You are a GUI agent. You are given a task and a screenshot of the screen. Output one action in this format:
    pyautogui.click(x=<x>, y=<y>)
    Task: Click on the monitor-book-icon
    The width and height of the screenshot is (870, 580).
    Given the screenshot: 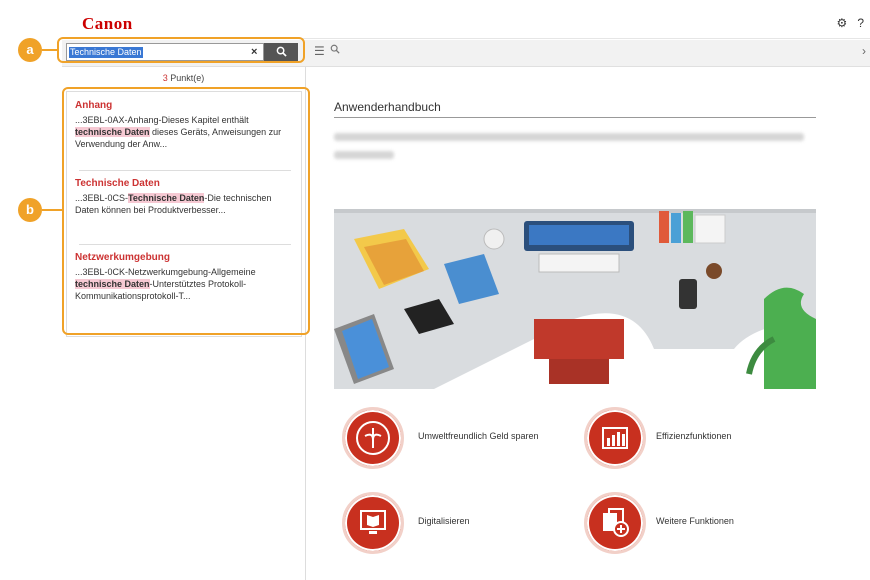 What is the action you would take?
    pyautogui.click(x=373, y=523)
    